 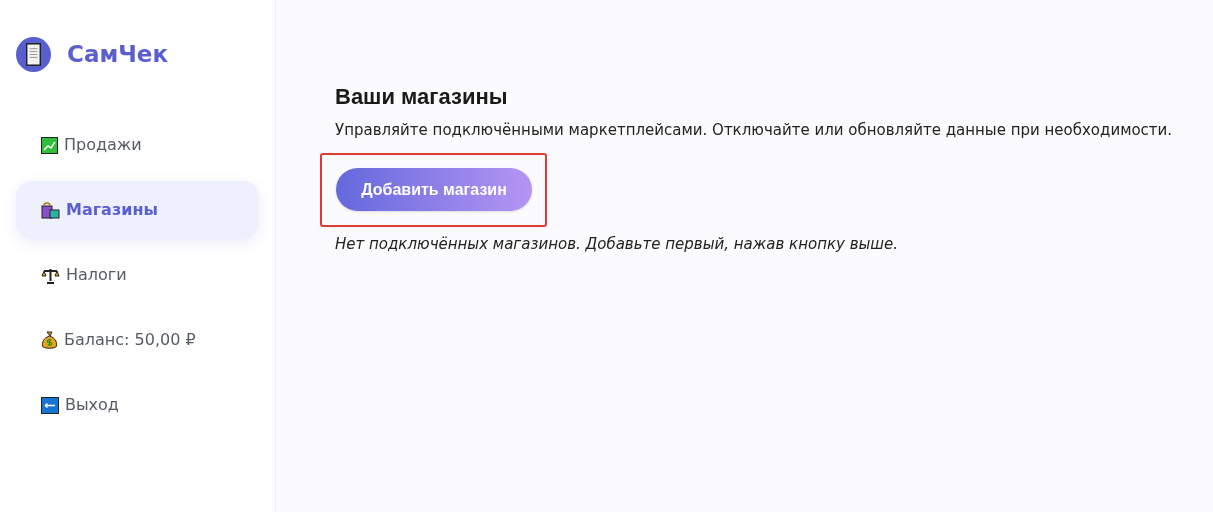 I want to click on shopping-bags-icon, so click(x=50, y=210).